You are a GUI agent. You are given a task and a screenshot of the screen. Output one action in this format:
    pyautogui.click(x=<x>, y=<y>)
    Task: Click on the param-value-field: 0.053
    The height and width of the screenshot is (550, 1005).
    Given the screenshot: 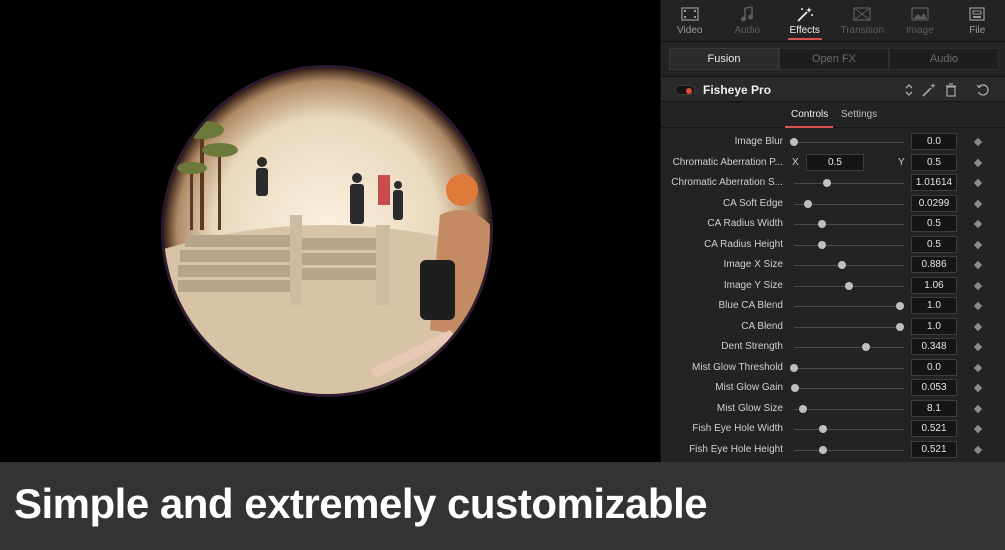 What is the action you would take?
    pyautogui.click(x=934, y=387)
    